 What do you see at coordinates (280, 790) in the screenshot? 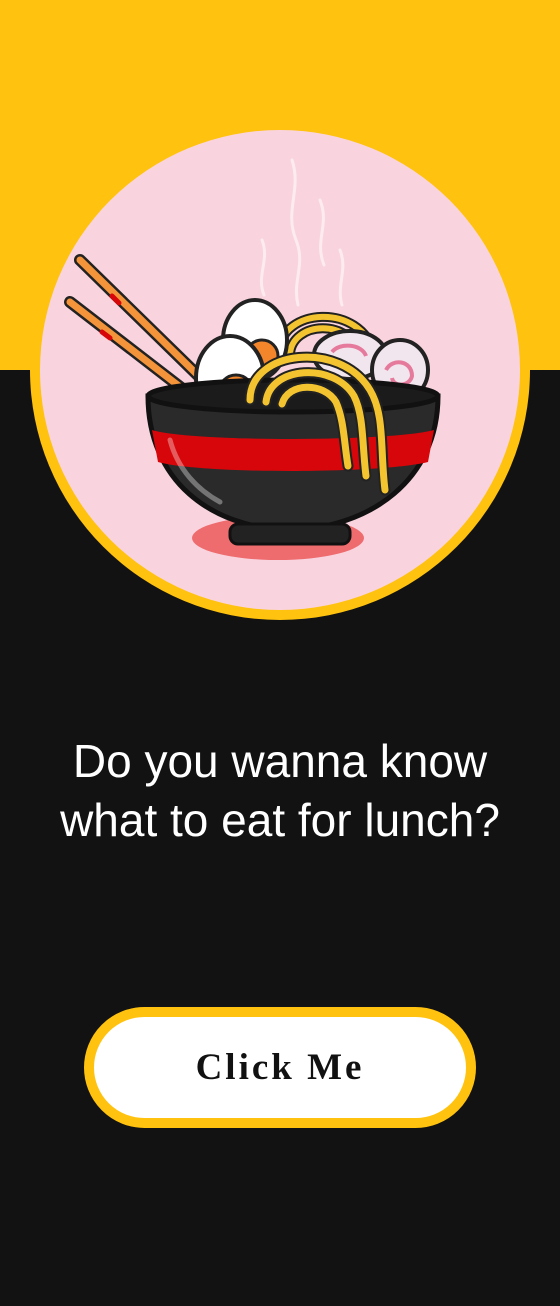
I see `headline-text: Do you wanna know what to eat for lunch?` at bounding box center [280, 790].